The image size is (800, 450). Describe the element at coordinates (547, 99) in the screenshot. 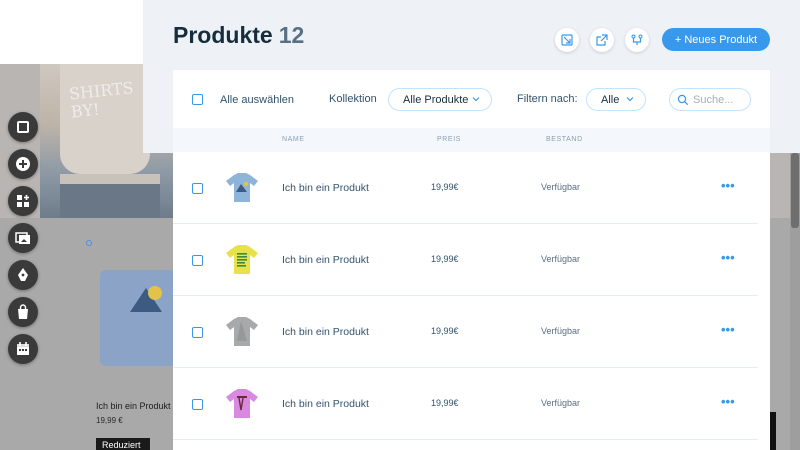

I see `filter-label: Filtern nach:` at that location.